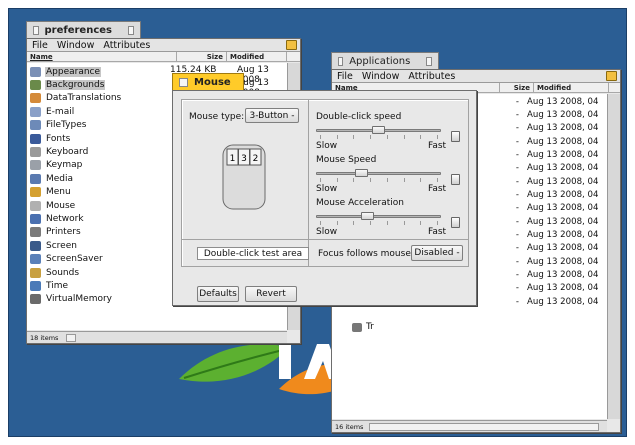 Image resolution: width=635 pixels, height=445 pixels. Describe the element at coordinates (35, 98) in the screenshot. I see `datatranslations-icon` at that location.